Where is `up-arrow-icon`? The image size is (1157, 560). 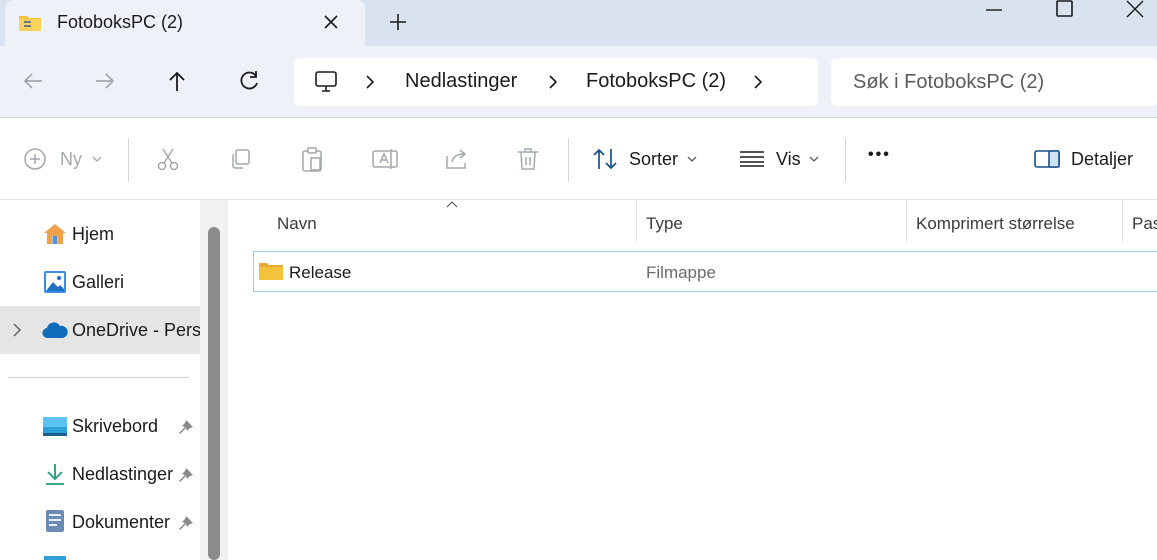
up-arrow-icon is located at coordinates (177, 81).